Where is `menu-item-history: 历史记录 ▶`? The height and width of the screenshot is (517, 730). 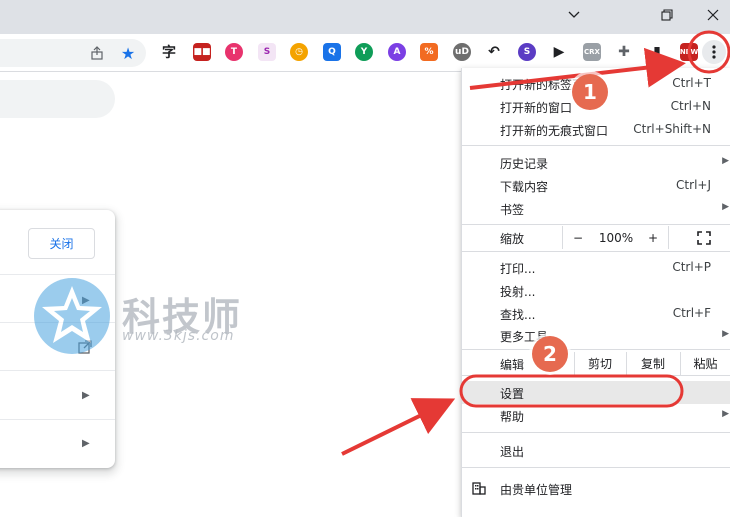 menu-item-history: 历史记录 ▶ is located at coordinates (596, 162).